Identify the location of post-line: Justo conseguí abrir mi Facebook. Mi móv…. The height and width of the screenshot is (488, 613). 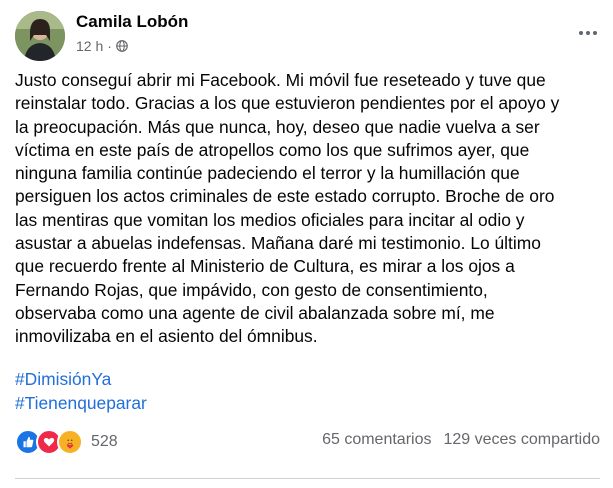
(280, 80).